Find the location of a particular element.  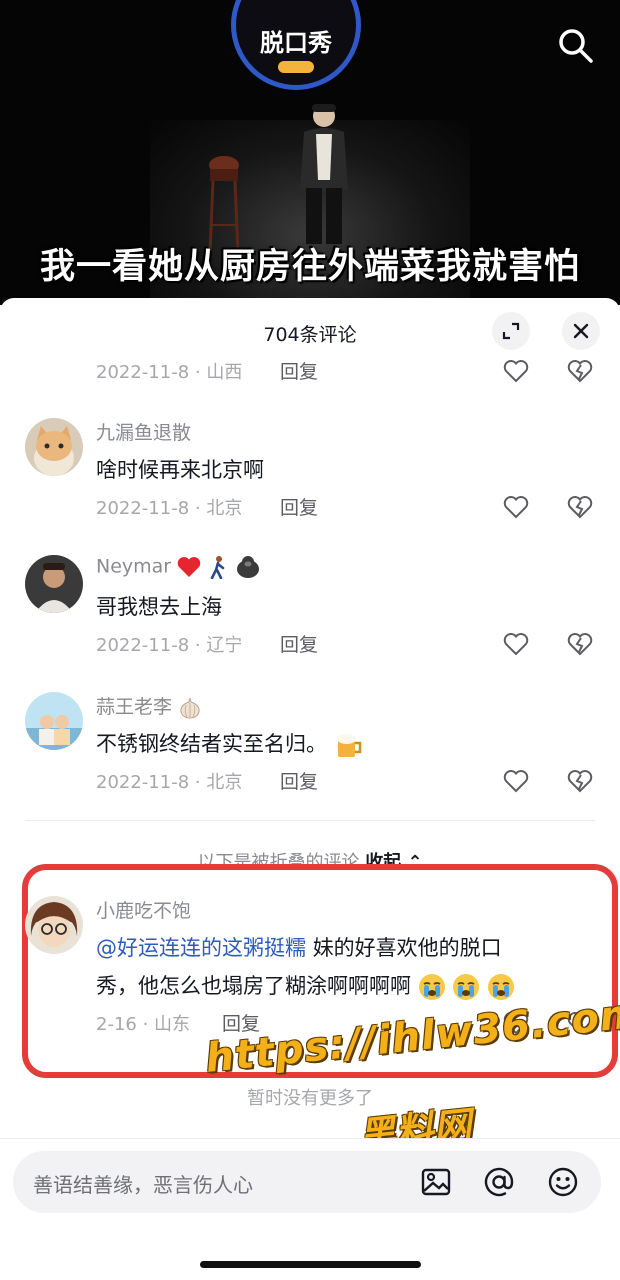

comment-text: 不锈钢终结者实至名归。 is located at coordinates (230, 743).